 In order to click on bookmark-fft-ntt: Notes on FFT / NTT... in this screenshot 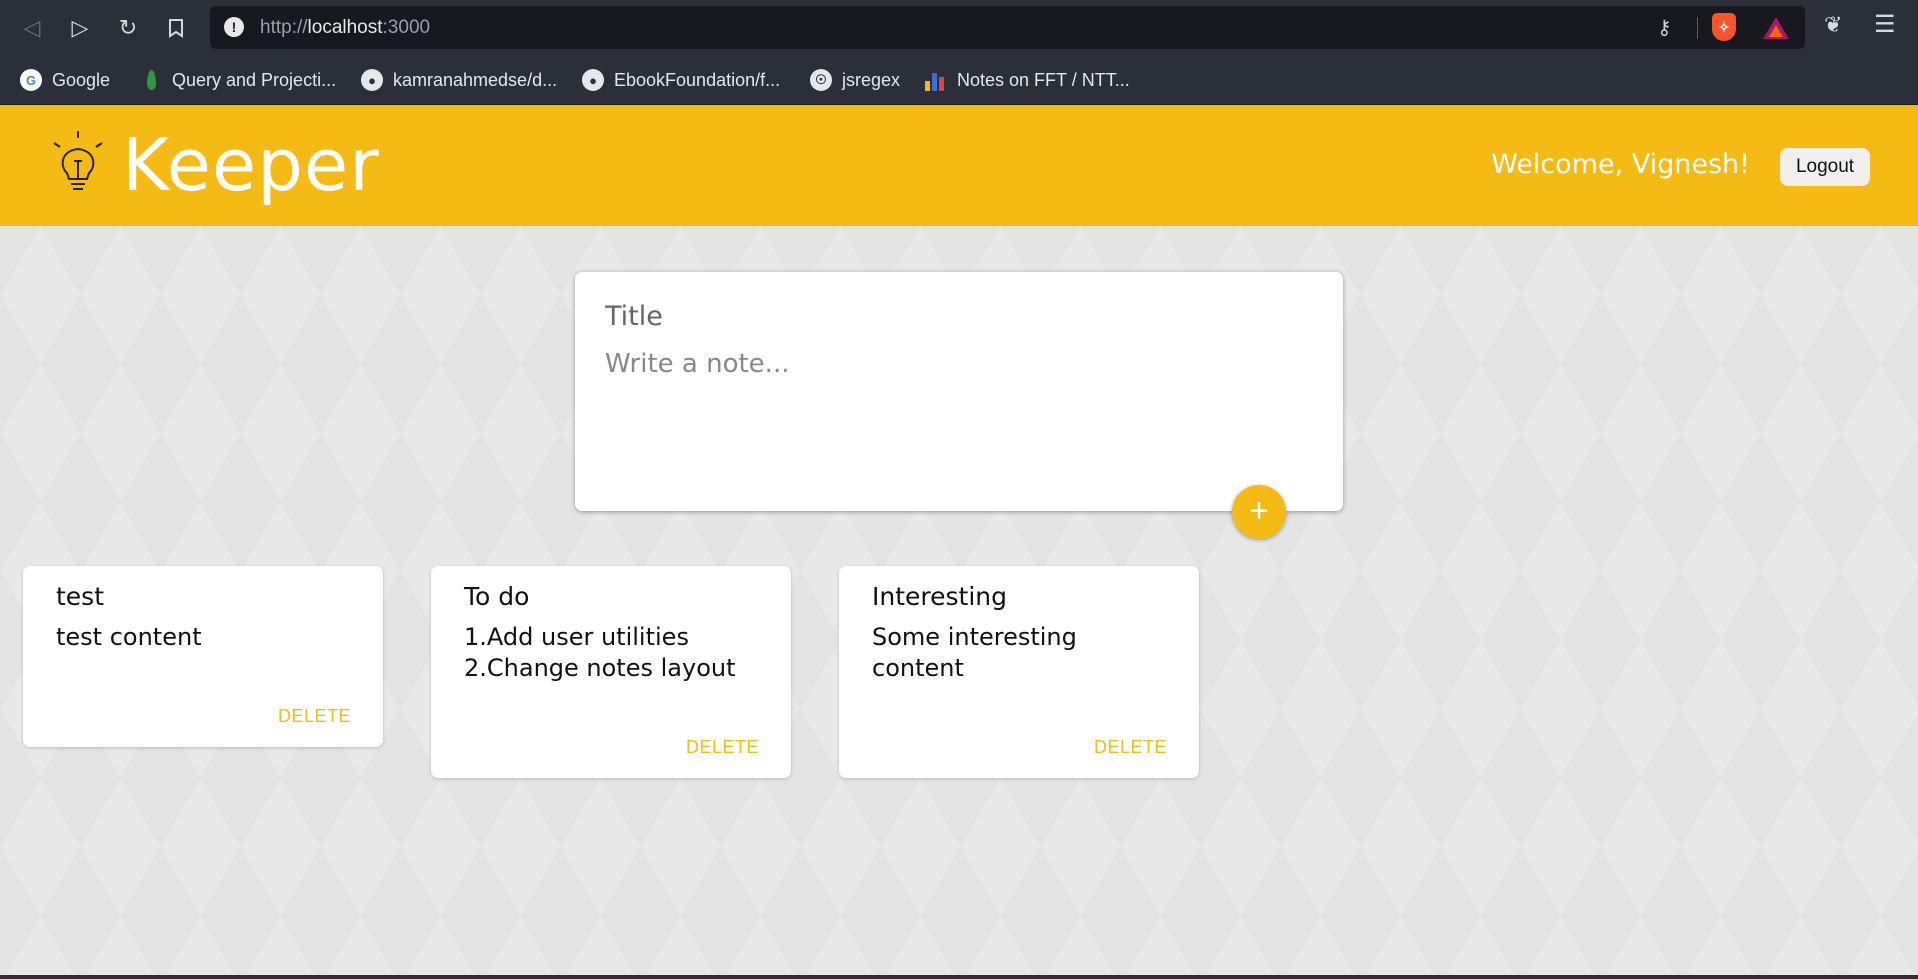, I will do `click(1027, 80)`.